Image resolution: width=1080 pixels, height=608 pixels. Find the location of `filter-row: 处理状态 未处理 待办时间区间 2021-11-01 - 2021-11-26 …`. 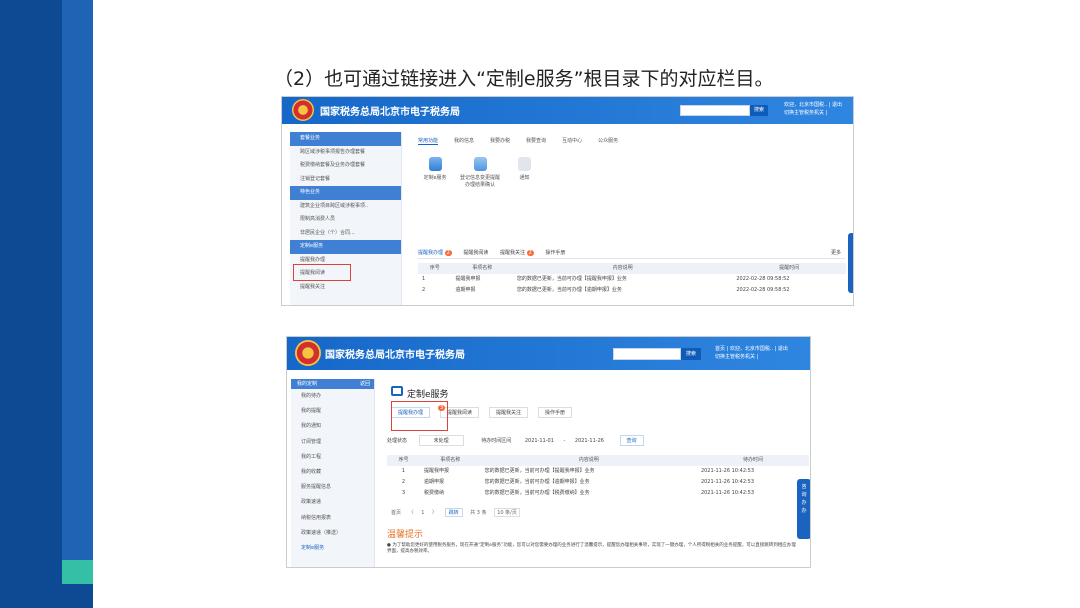

filter-row: 处理状态 未处理 待办时间区间 2021-11-01 - 2021-11-26 … is located at coordinates (515, 440).